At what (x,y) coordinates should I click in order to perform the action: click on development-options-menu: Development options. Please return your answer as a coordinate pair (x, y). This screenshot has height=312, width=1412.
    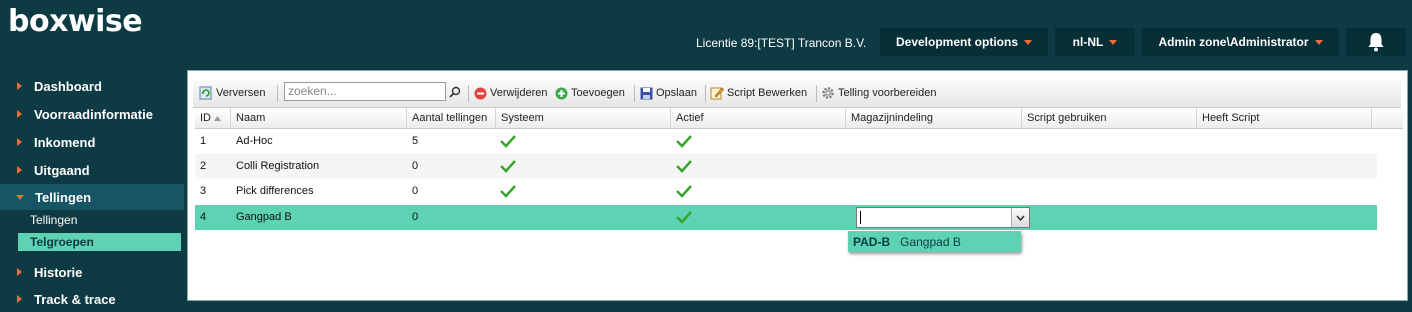
    Looking at the image, I should click on (964, 42).